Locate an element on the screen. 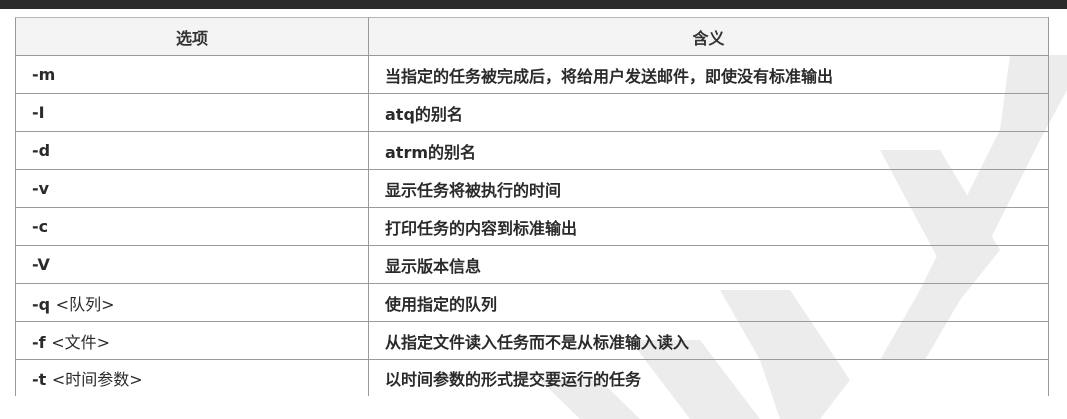 This screenshot has height=419, width=1067. table-header-row: 选项 含义 is located at coordinates (532, 36).